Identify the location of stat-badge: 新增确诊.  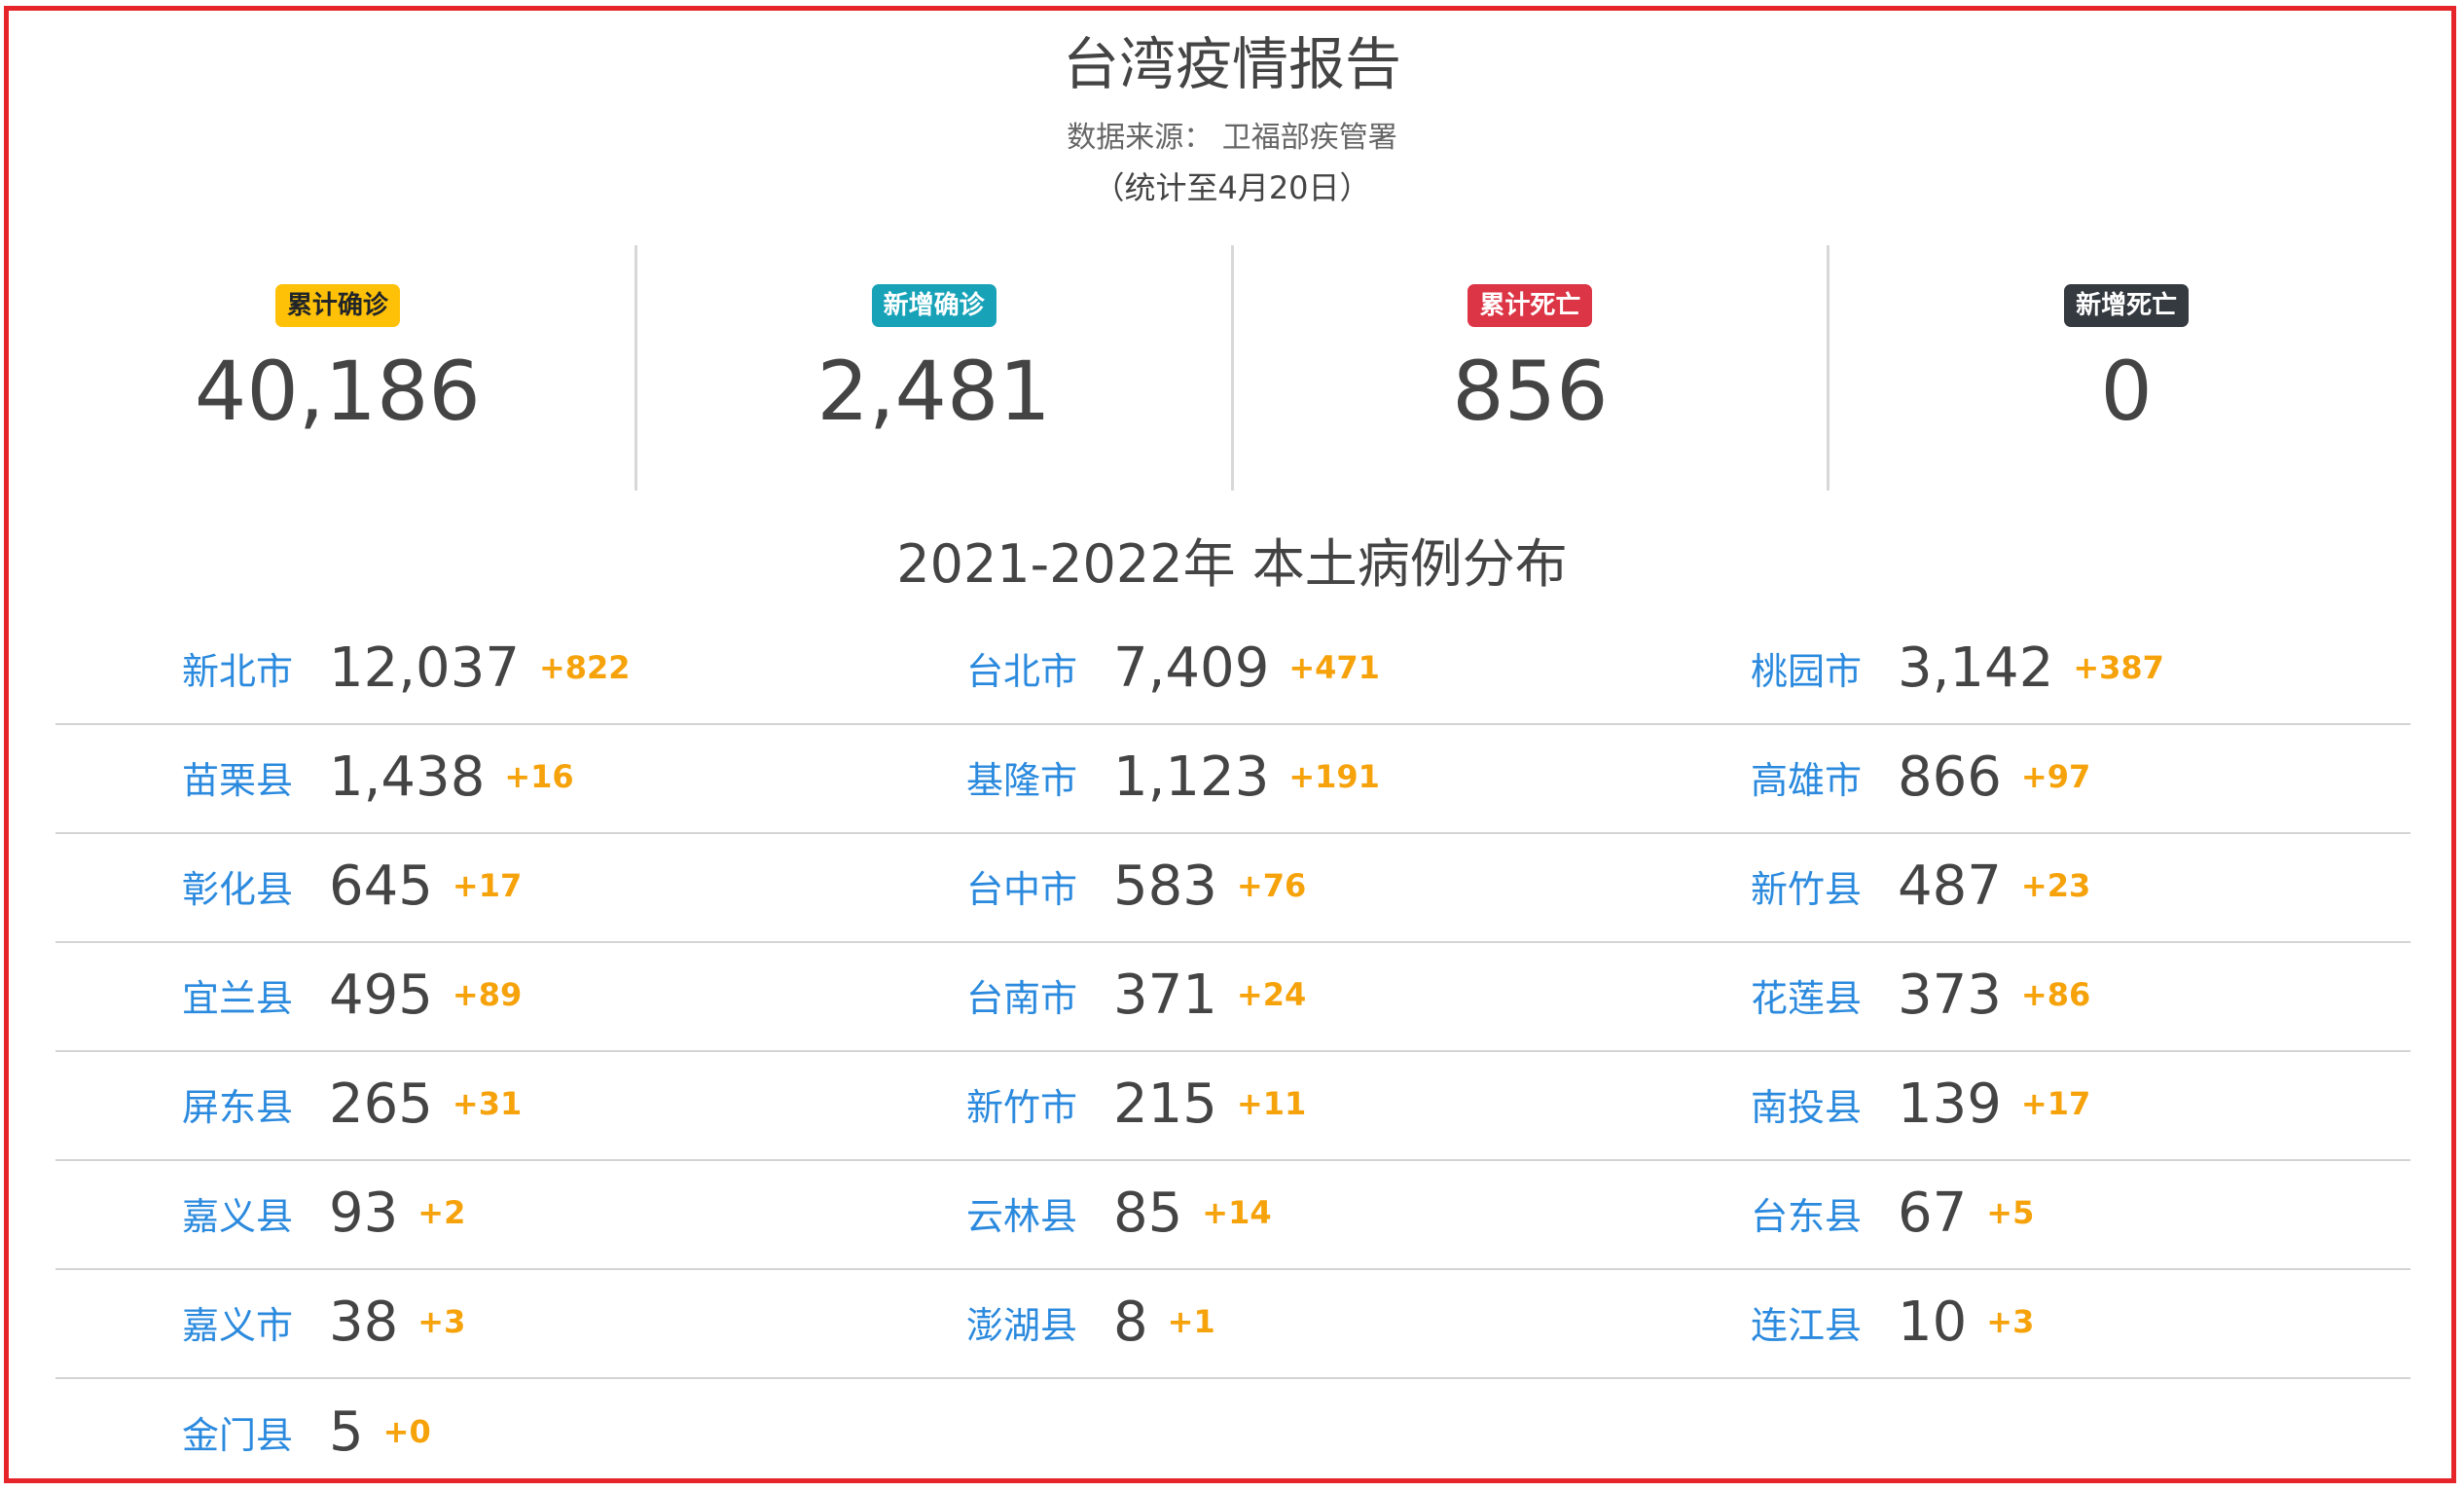
(933, 305).